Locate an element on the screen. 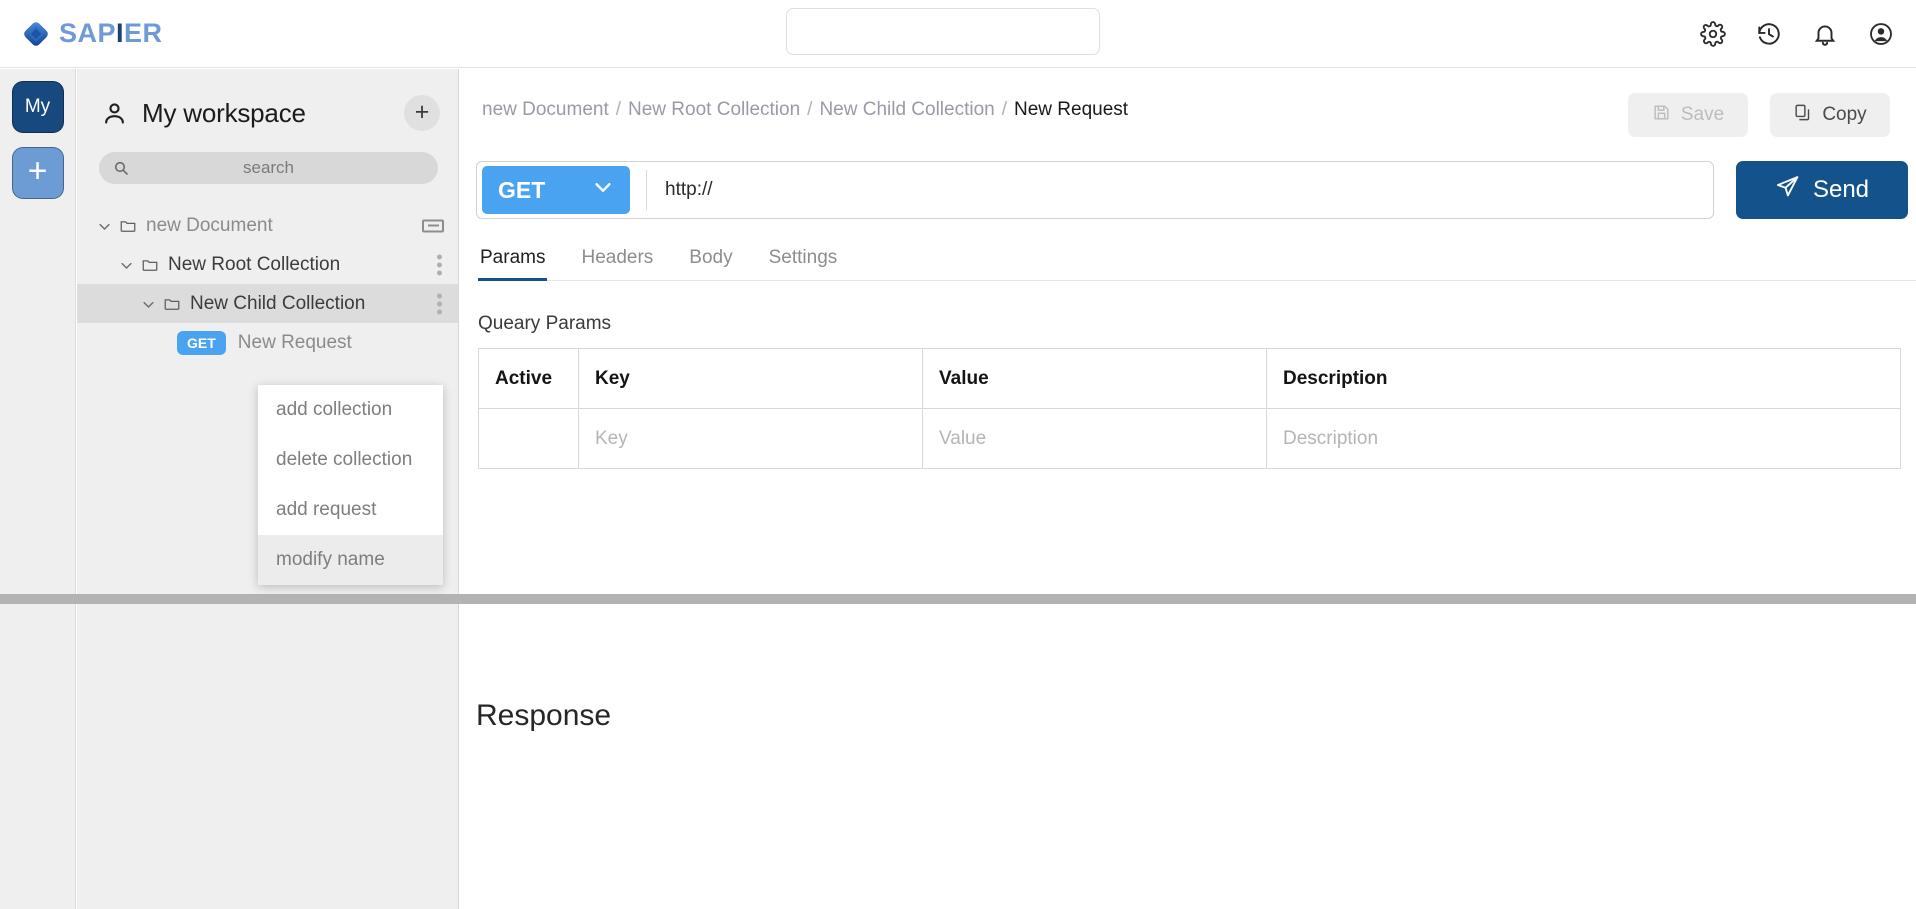 This screenshot has height=909, width=1916. url-input is located at coordinates (1189, 190).